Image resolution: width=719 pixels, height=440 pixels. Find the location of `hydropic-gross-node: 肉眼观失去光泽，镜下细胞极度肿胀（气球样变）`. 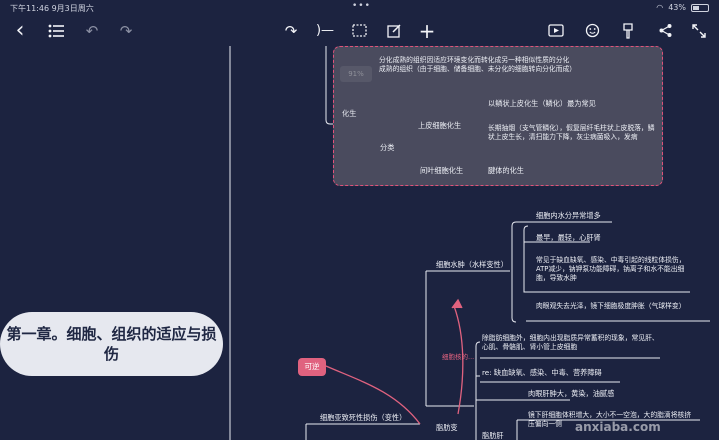

hydropic-gross-node: 肉眼观失去光泽，镜下细胞极度肿胀（气球样变） is located at coordinates (622, 306).